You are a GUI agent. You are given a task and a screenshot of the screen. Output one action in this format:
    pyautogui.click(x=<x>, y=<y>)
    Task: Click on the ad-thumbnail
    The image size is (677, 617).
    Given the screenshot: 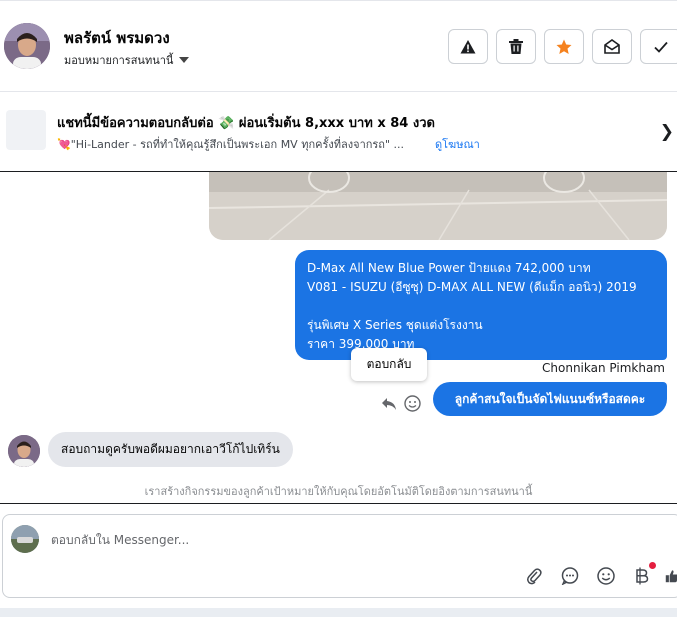 What is the action you would take?
    pyautogui.click(x=26, y=130)
    